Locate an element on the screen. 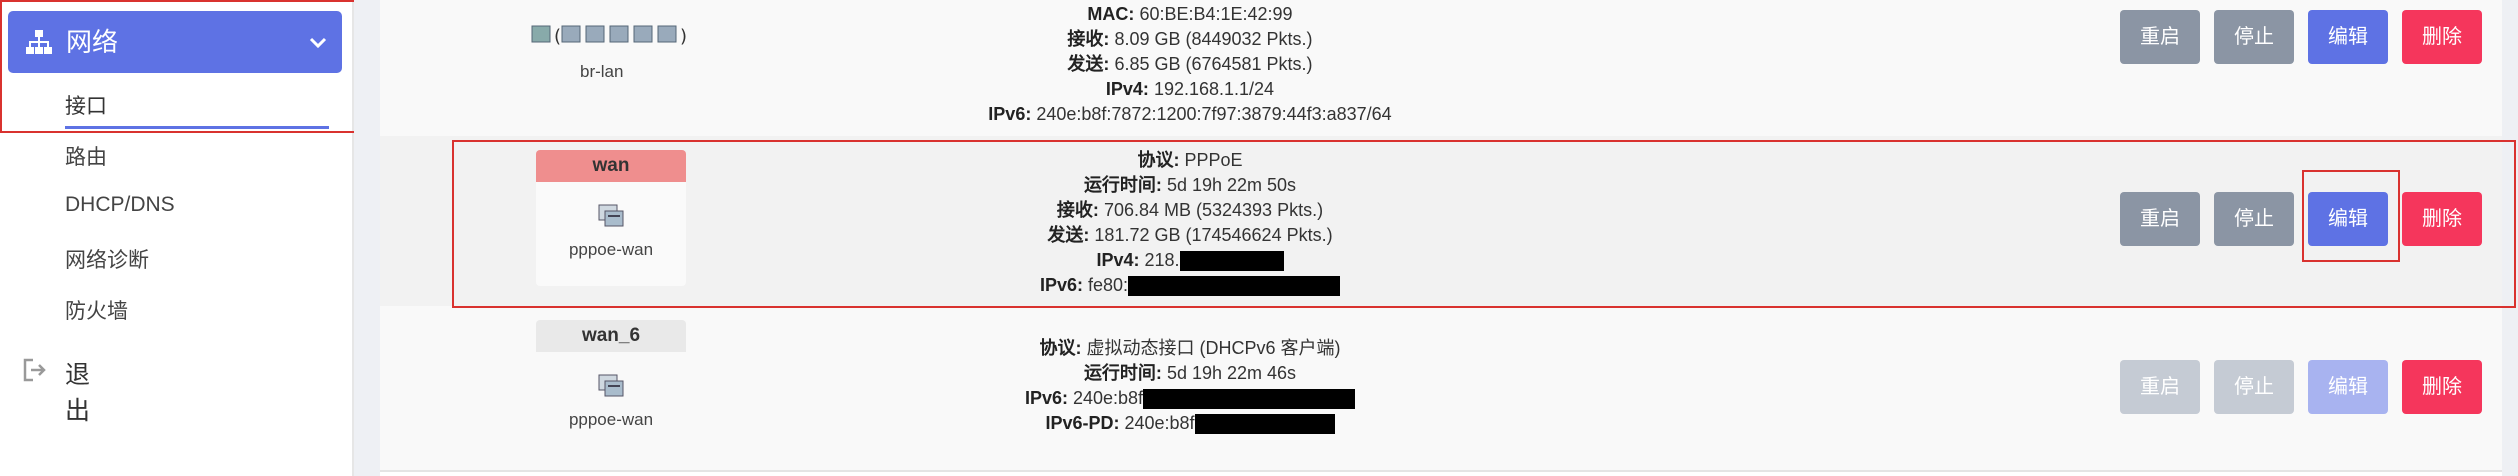 The height and width of the screenshot is (476, 2518). status-line: 发送: 6.85 GB (6764581 Pkts.) is located at coordinates (1190, 64).